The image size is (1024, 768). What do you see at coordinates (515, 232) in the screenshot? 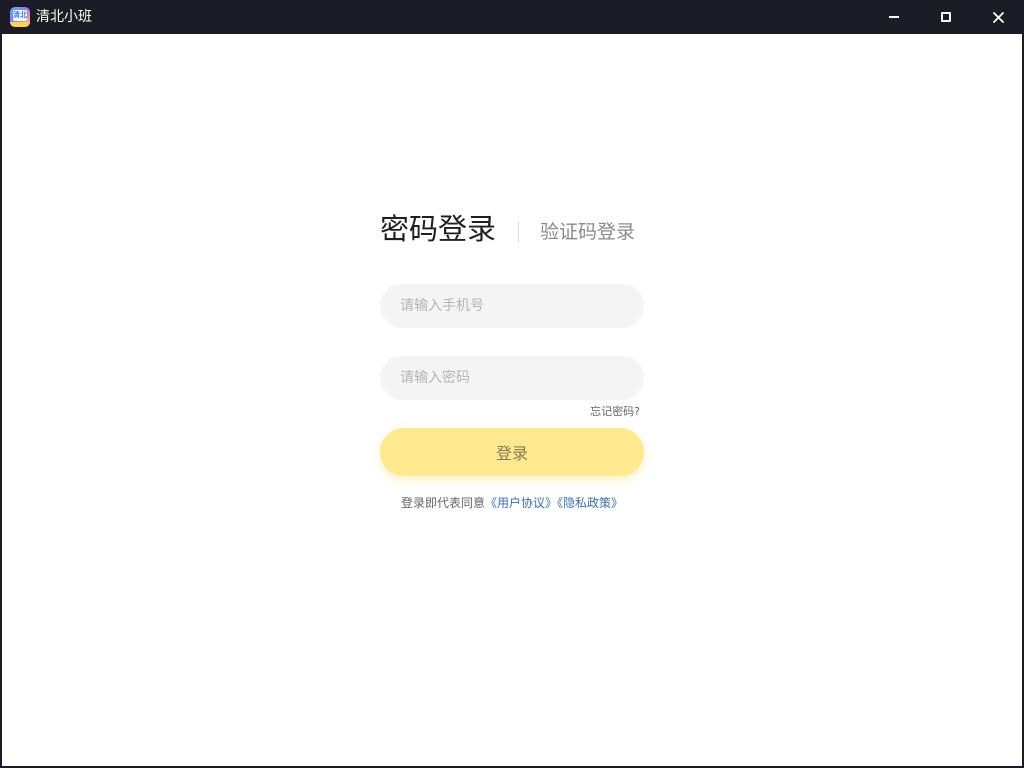
I see `login-tabs: 密码登录 验证码登录` at bounding box center [515, 232].